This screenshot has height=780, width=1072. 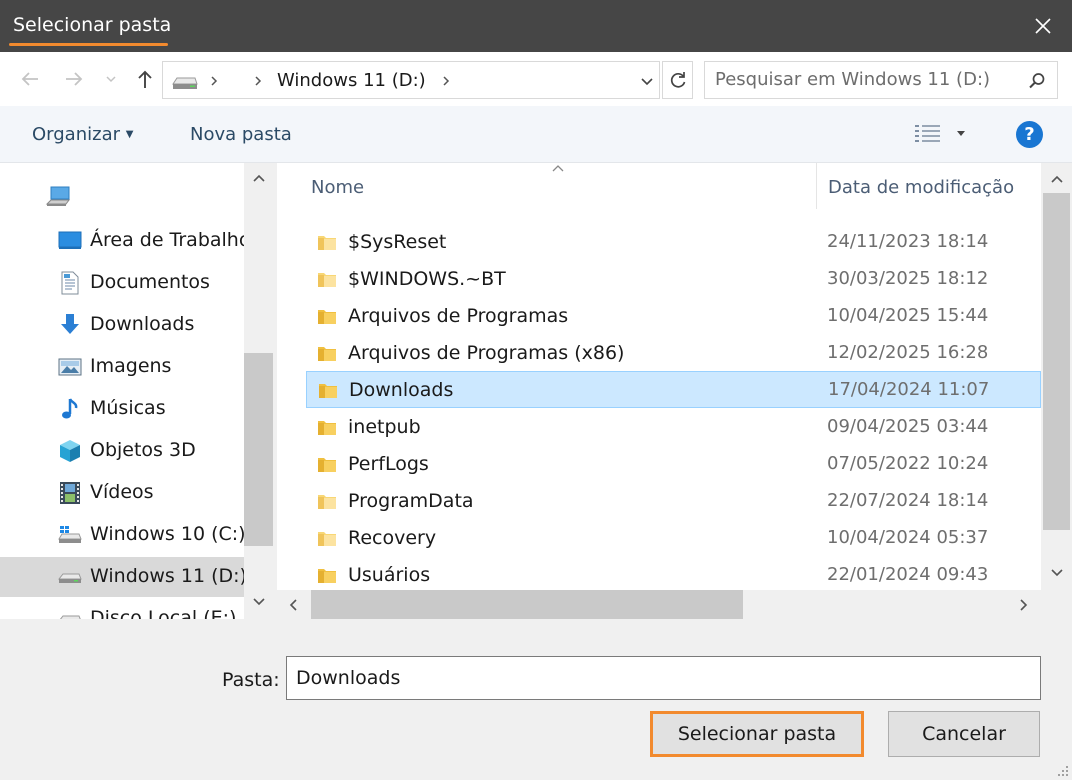 I want to click on up-button, so click(x=145, y=79).